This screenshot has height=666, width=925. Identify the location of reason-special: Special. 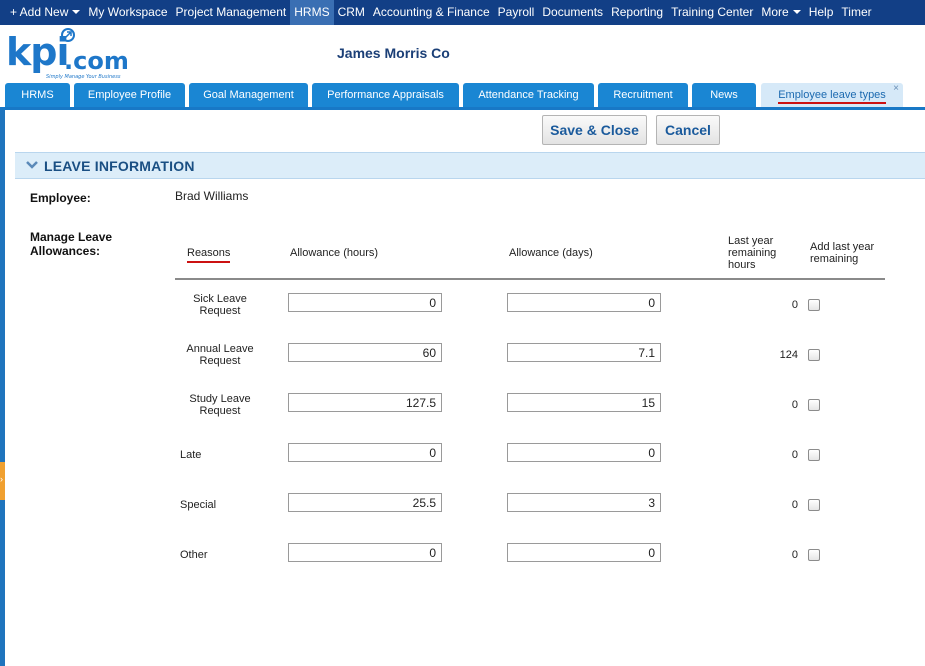
(198, 505).